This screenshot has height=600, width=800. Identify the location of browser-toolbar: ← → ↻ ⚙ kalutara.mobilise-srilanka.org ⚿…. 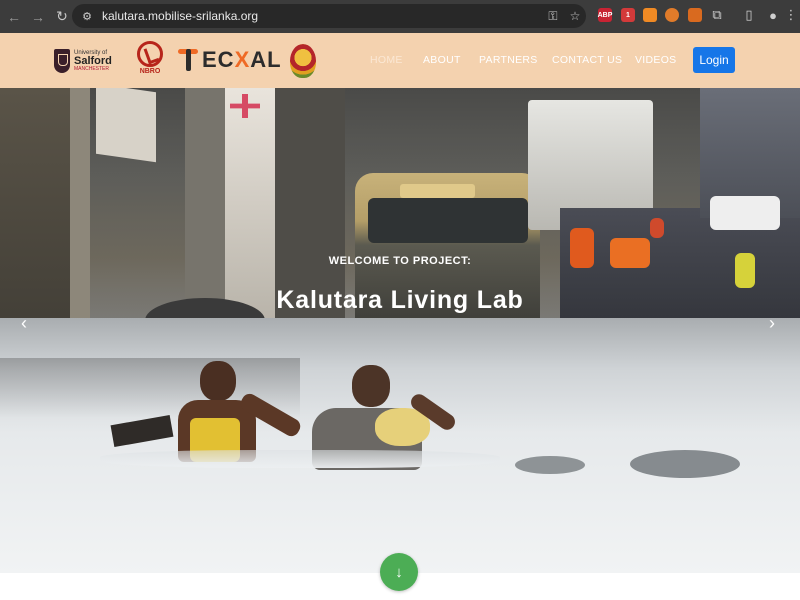
(400, 16).